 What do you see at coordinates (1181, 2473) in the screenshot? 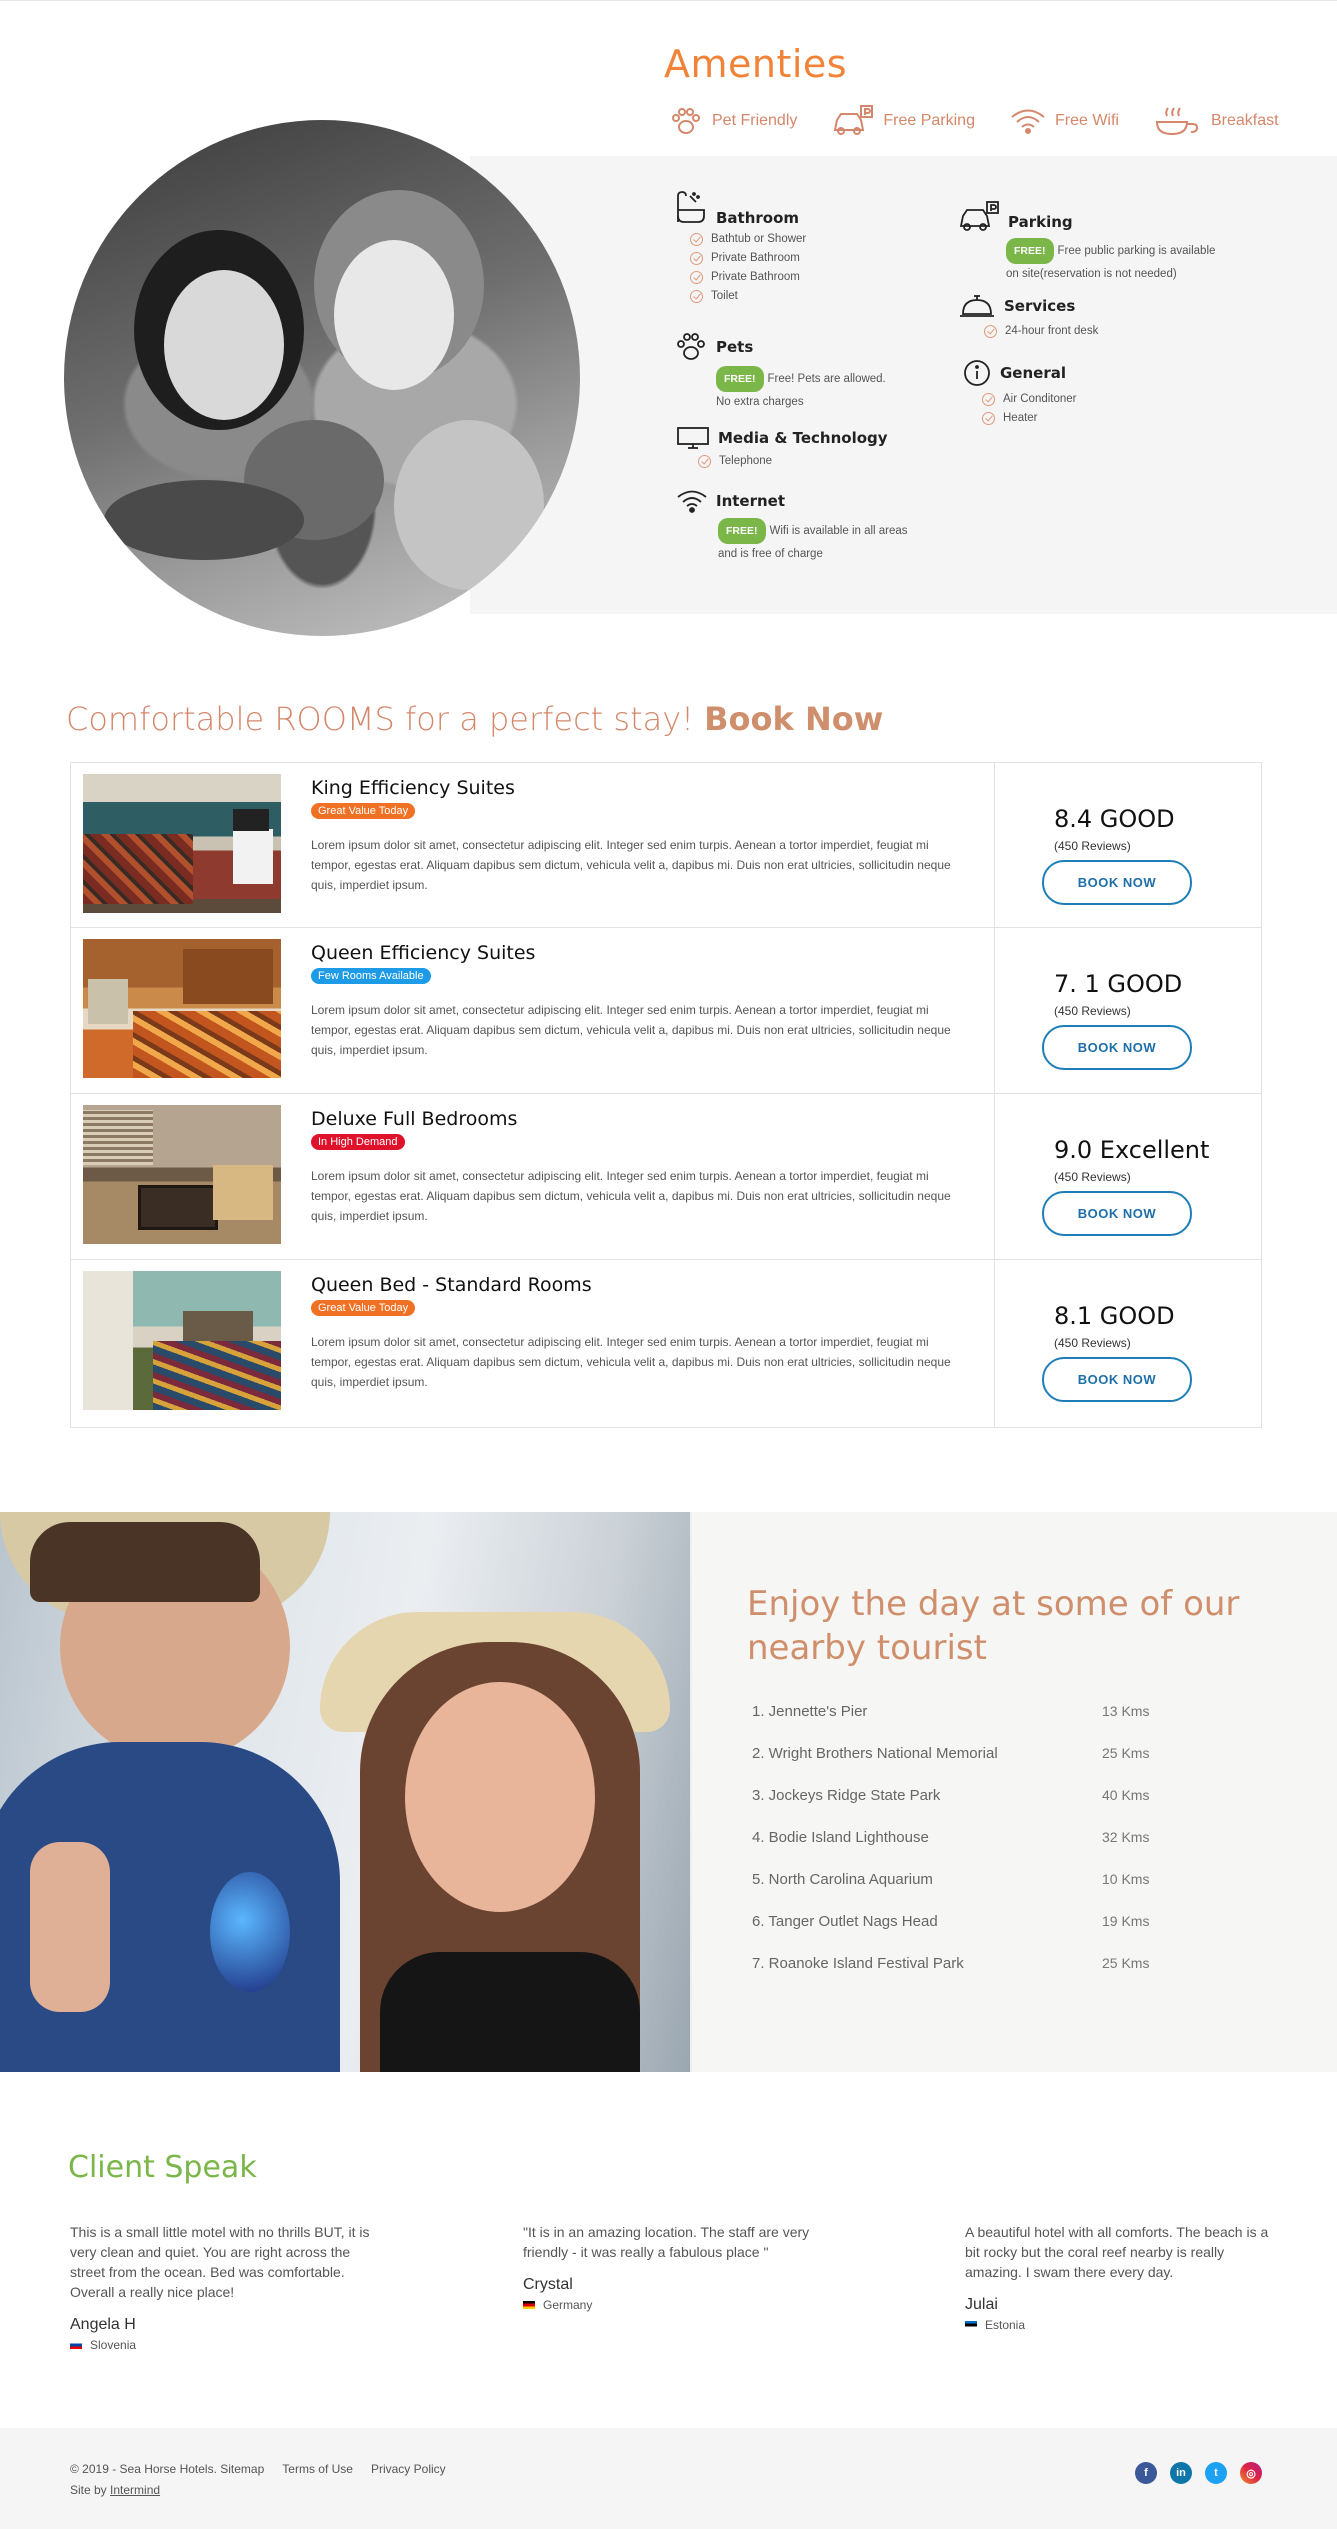
I see `linkedin-icon: in` at bounding box center [1181, 2473].